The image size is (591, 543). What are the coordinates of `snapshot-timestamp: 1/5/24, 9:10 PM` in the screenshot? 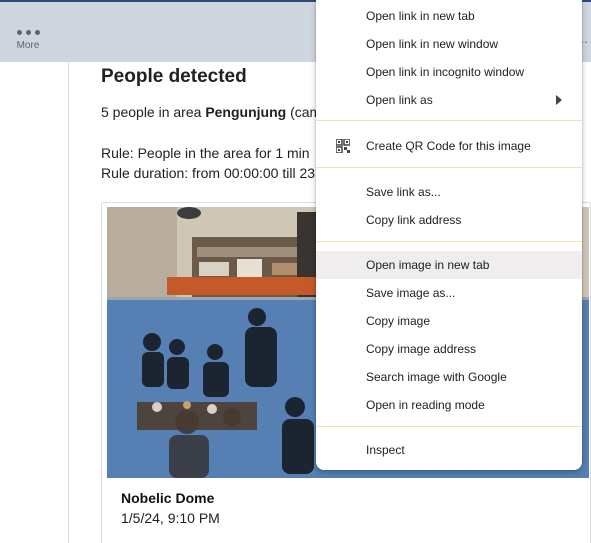 It's located at (170, 518).